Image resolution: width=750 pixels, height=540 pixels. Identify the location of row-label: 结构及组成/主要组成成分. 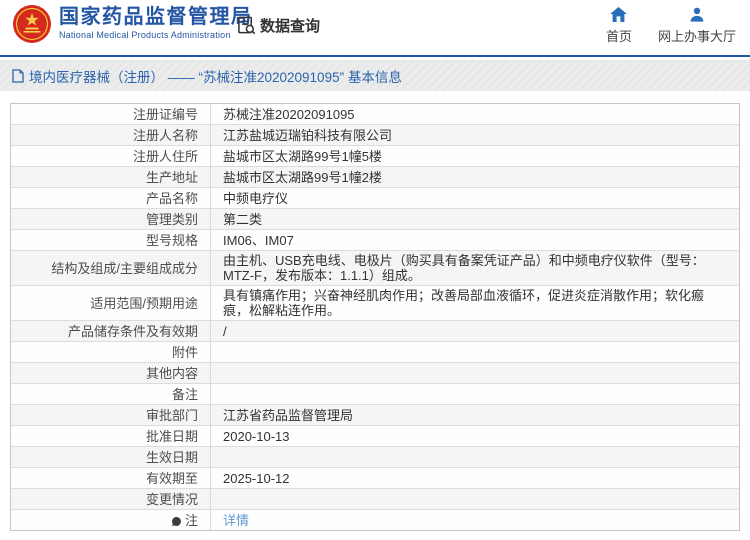
(111, 268).